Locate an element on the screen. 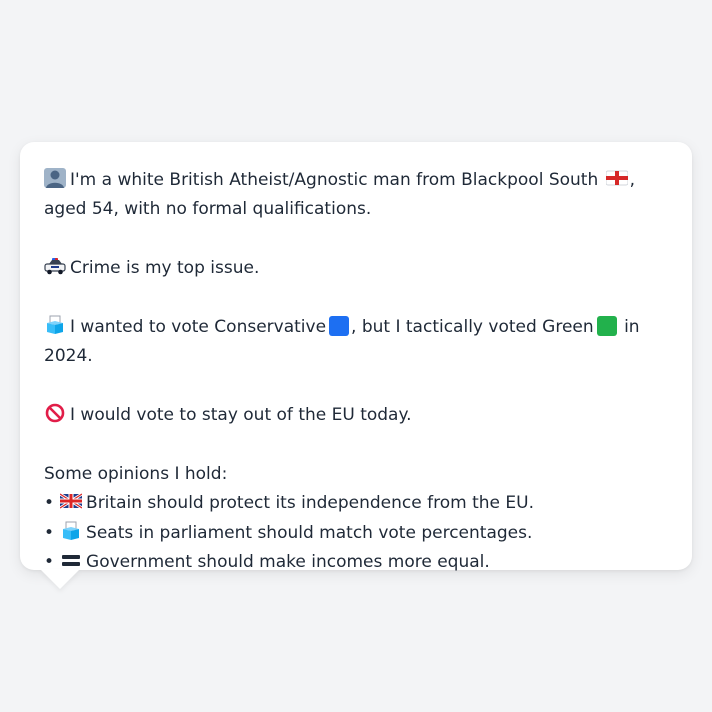 This screenshot has height=712, width=712. vote-text-b: , but I tactically voted Green is located at coordinates (472, 327).